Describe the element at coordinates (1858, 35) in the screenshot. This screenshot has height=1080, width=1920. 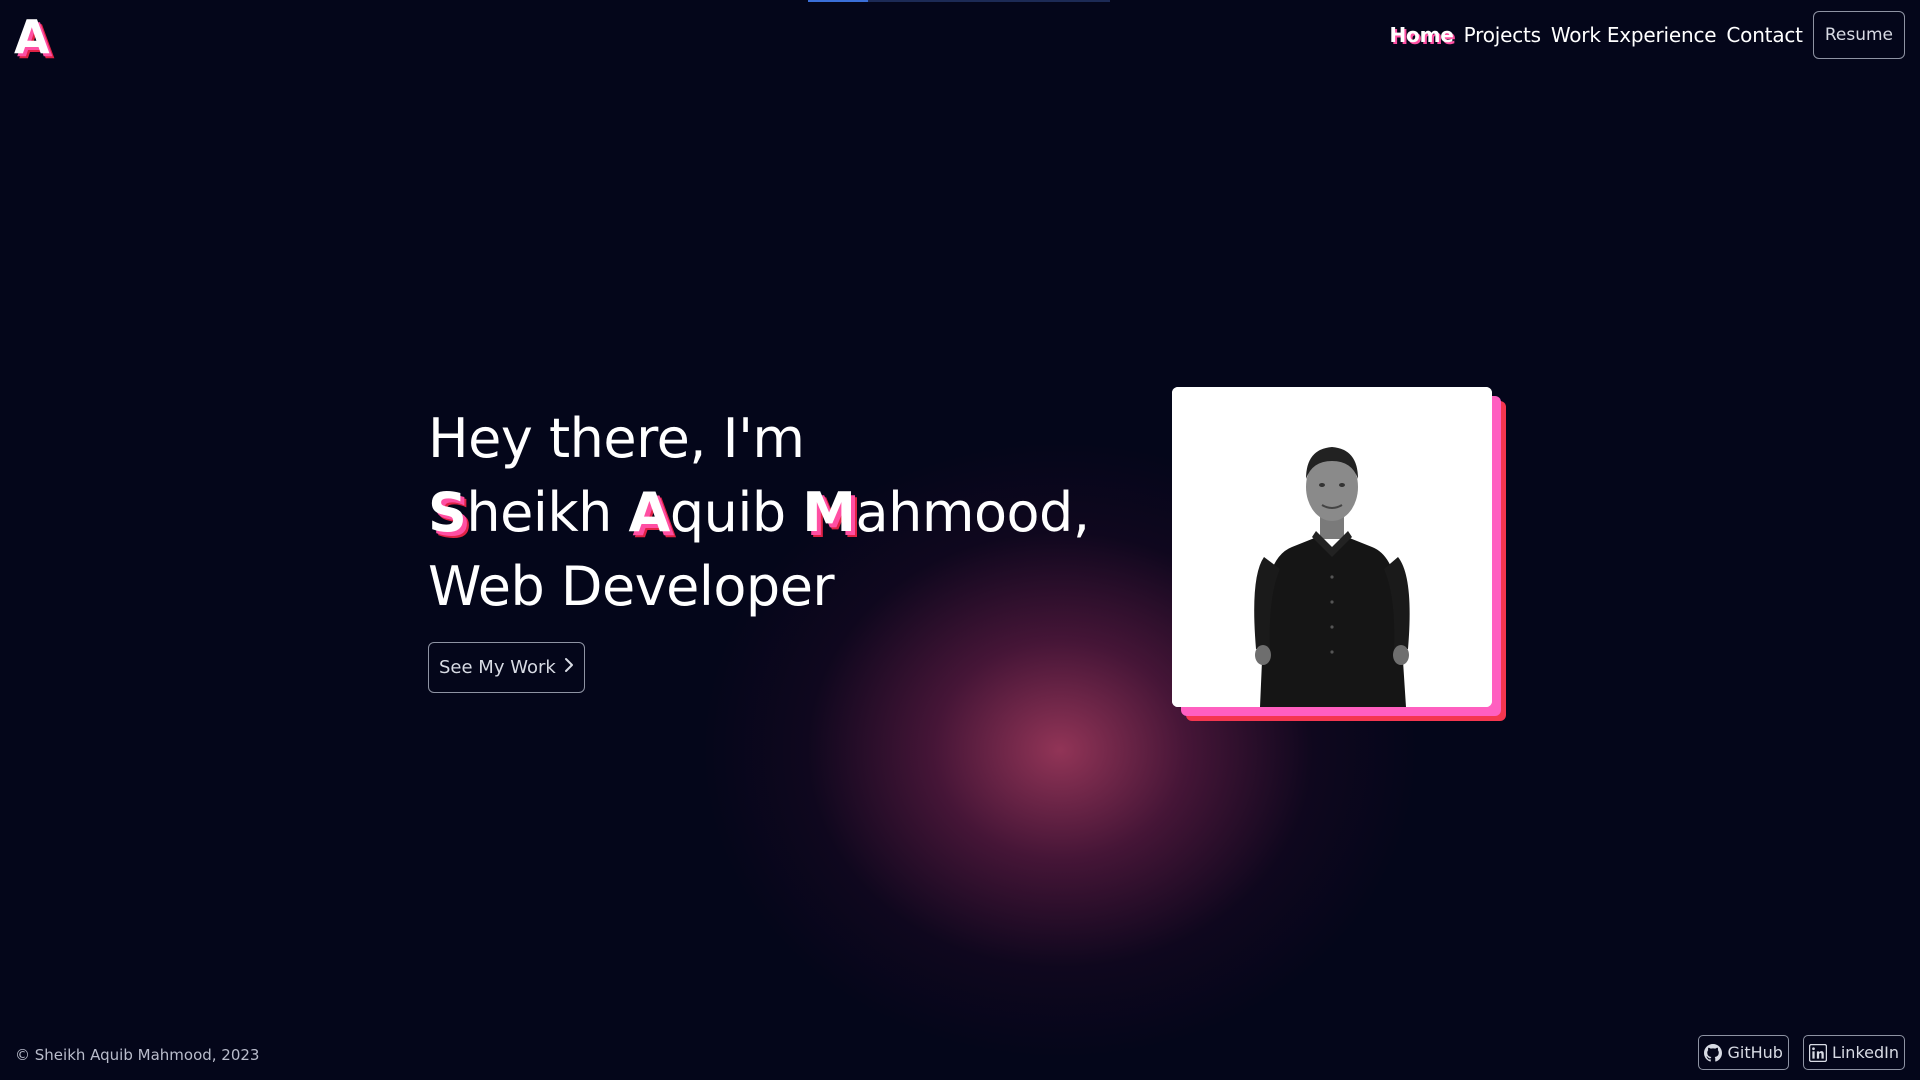
I see `resume-button: Resume` at that location.